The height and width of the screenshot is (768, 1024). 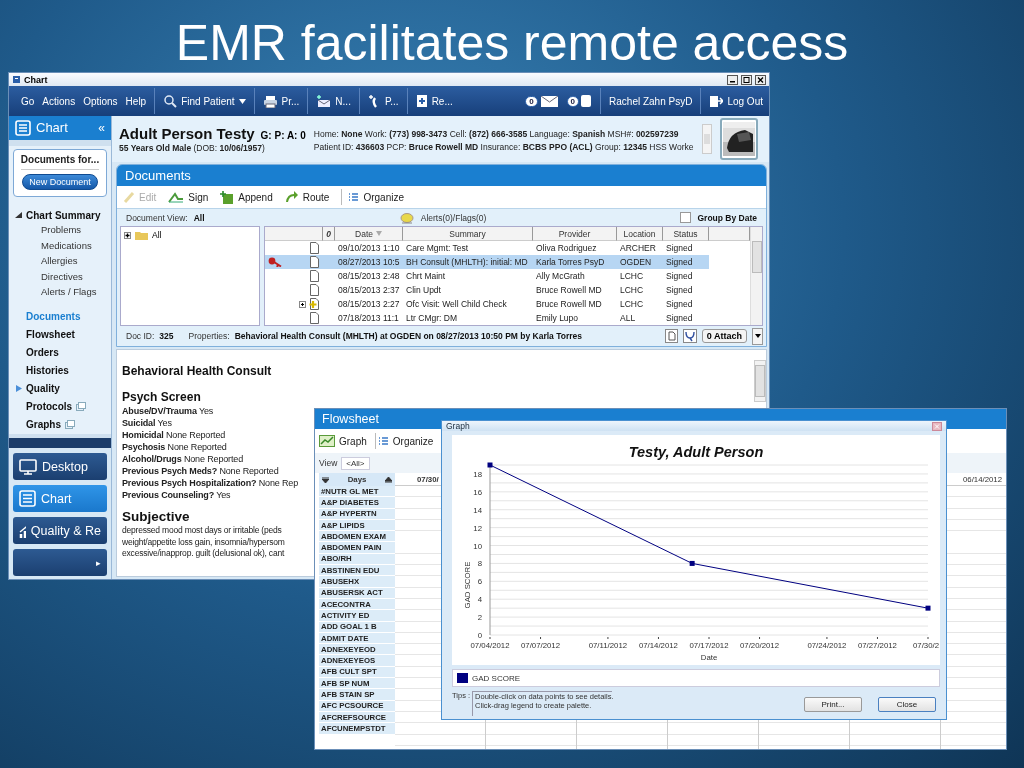 I want to click on door-icon, so click(x=716, y=101).